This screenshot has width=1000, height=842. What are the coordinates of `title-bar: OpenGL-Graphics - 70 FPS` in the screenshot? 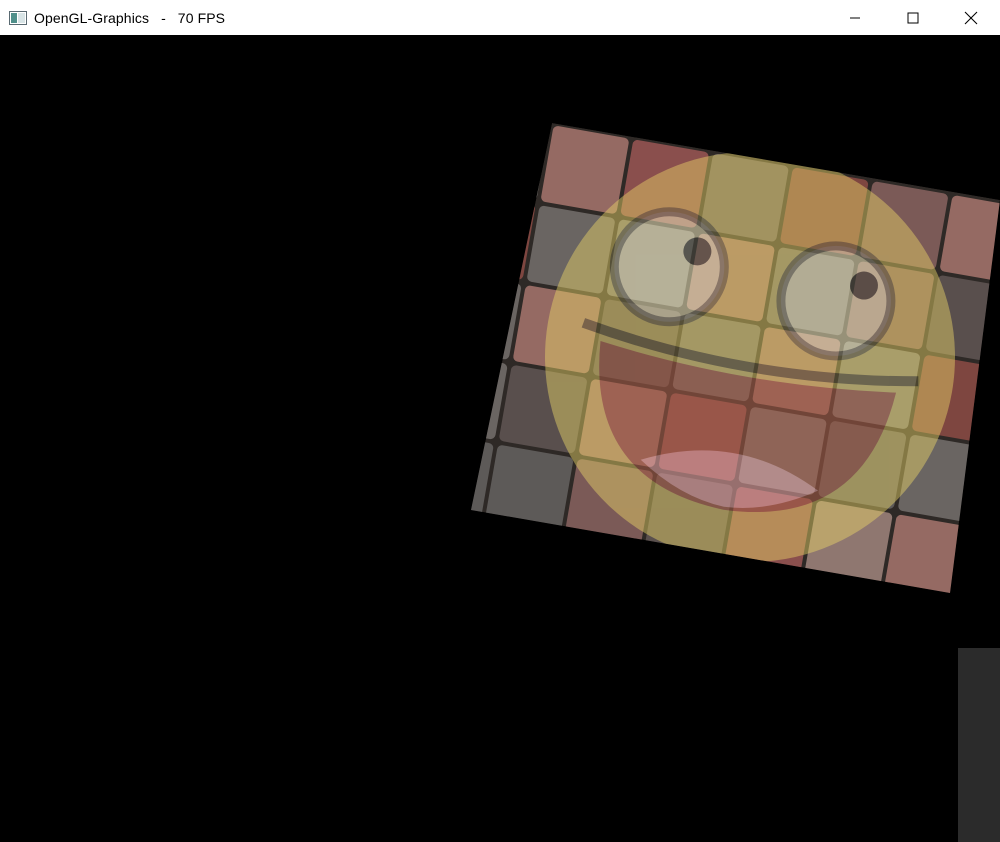 It's located at (500, 17).